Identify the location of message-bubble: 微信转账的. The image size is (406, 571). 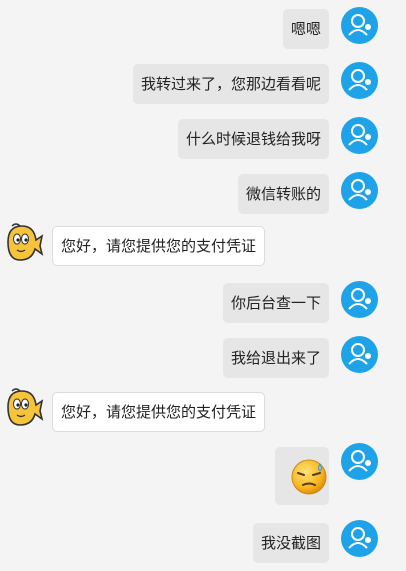
(283, 194).